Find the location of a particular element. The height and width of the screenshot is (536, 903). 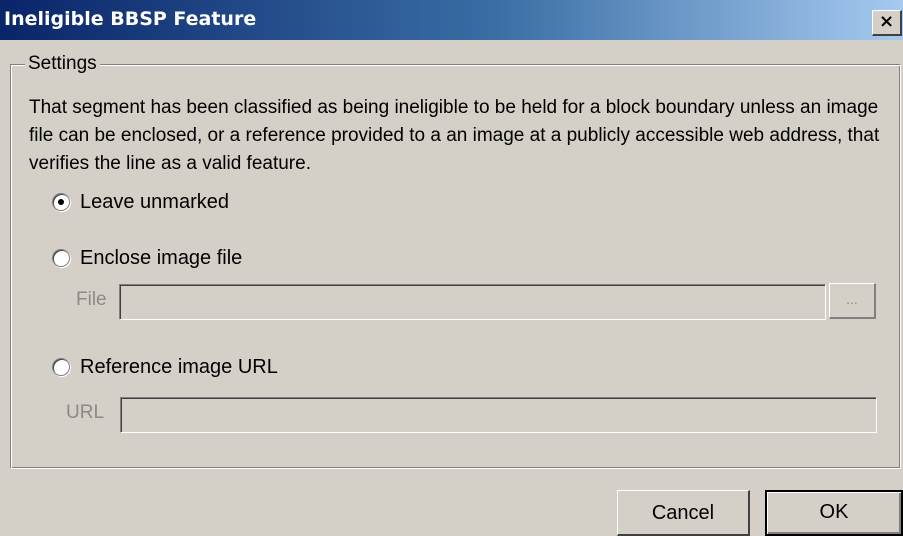

file-path-input is located at coordinates (472, 302).